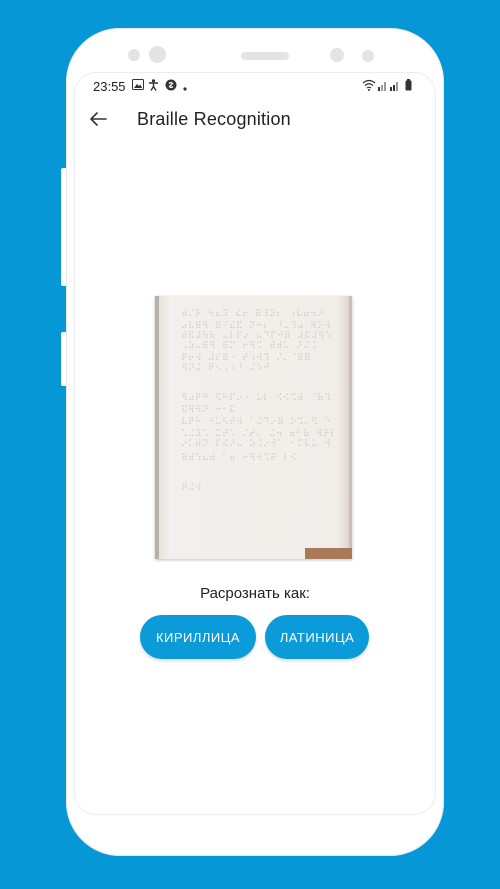 This screenshot has height=889, width=500. I want to click on front-camera, so click(157, 54).